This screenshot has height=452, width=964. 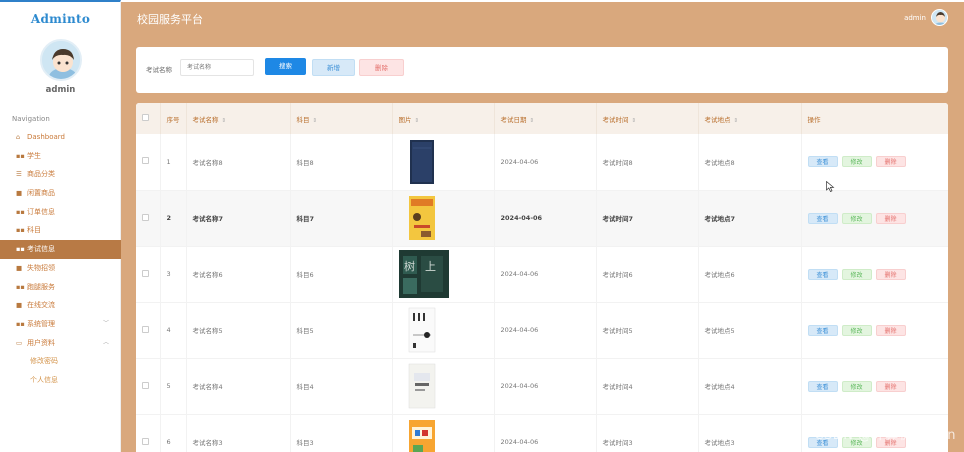 I want to click on exam-time-cell: 考试时间3, so click(x=647, y=433).